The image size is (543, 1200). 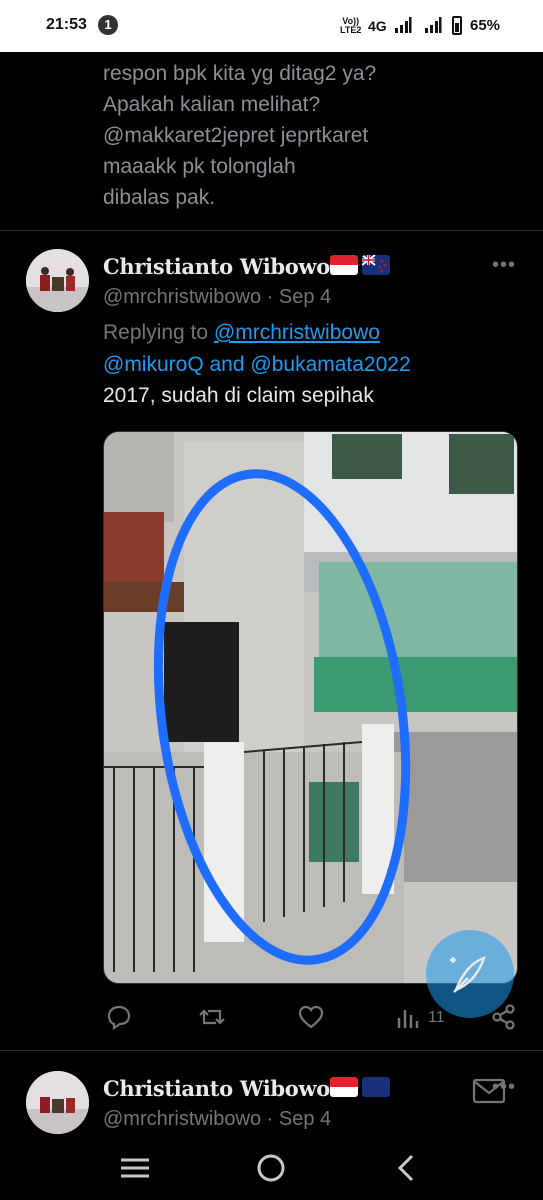 What do you see at coordinates (271, 26) in the screenshot?
I see `status-bar: 21:53 1 Vo)) LTE2 4G 65%` at bounding box center [271, 26].